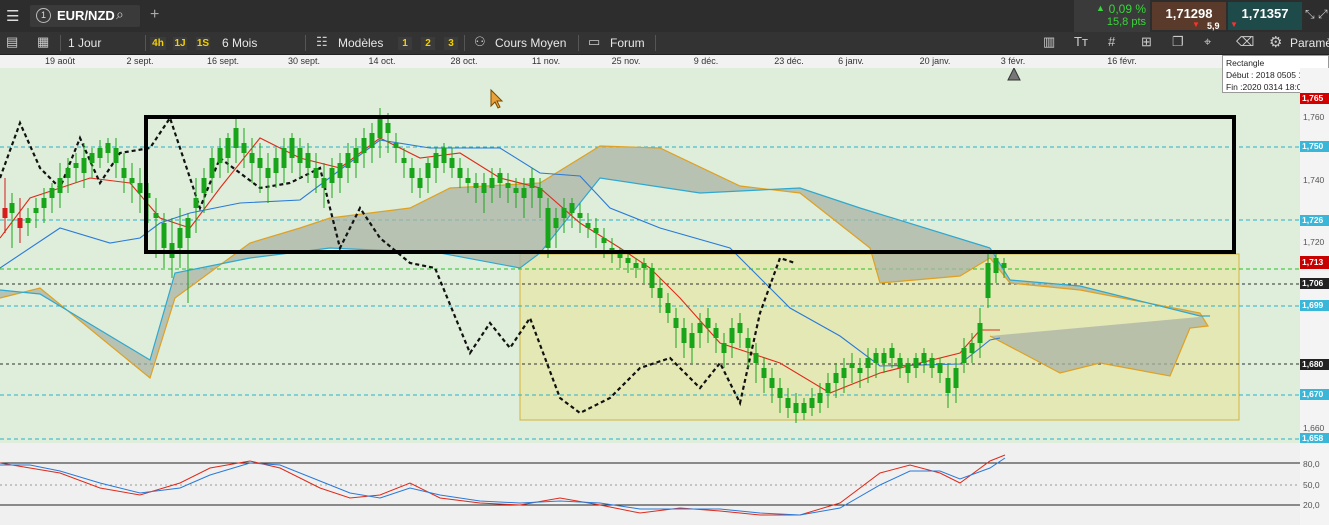 Image resolution: width=1329 pixels, height=525 pixels. What do you see at coordinates (1049, 42) in the screenshot?
I see `ruler-icon: ▥` at bounding box center [1049, 42].